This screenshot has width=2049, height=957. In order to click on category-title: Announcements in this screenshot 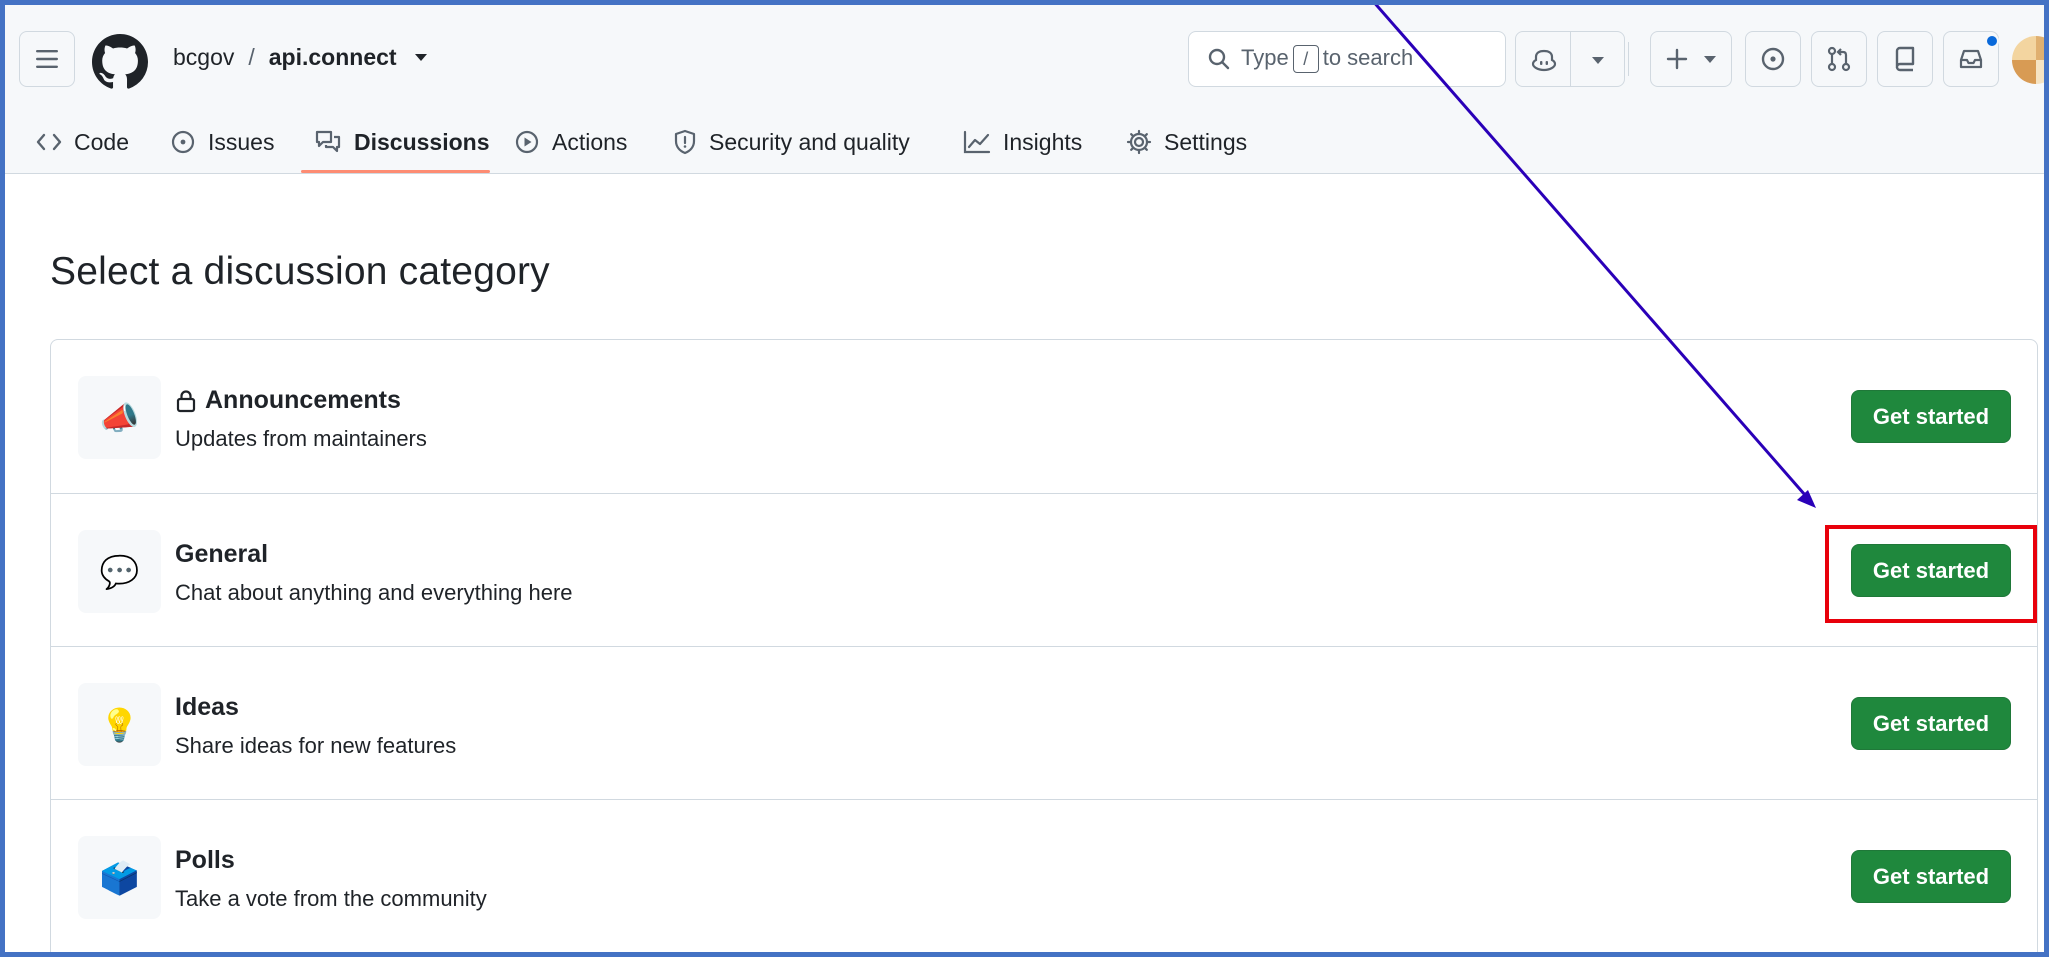, I will do `click(288, 400)`.